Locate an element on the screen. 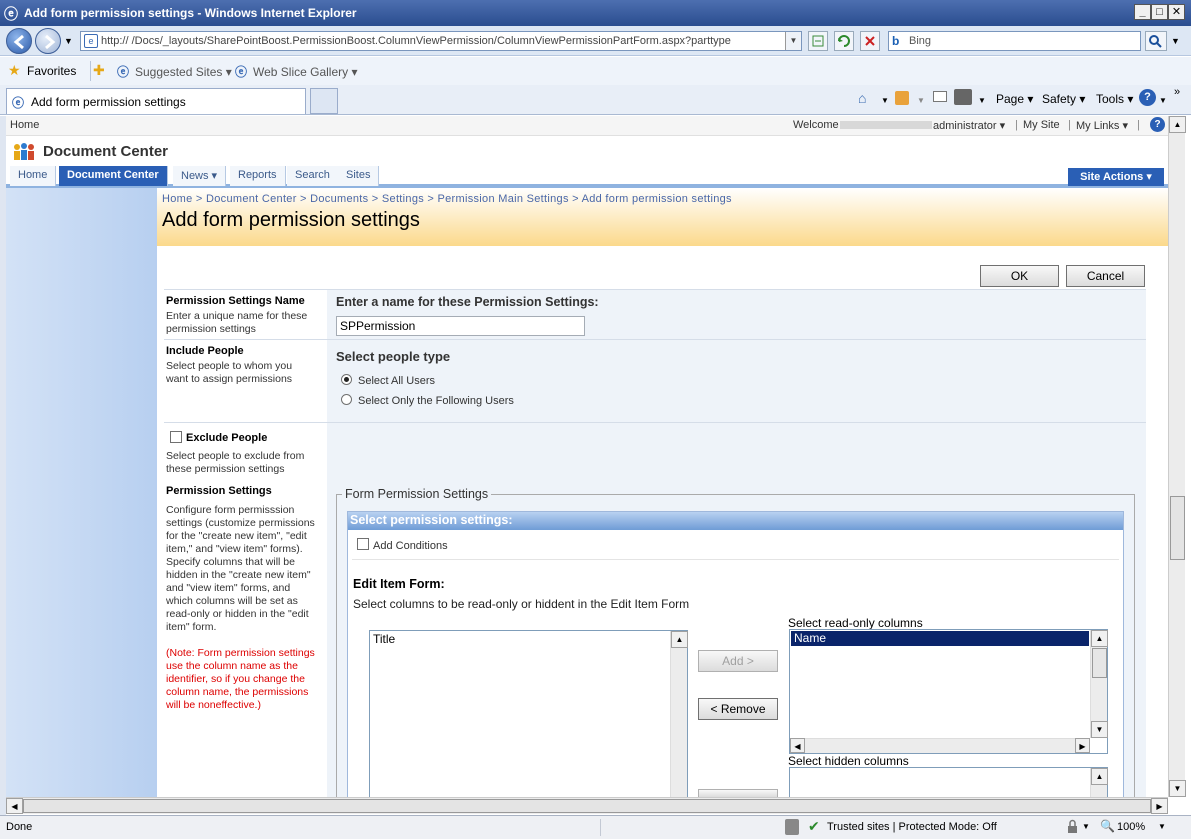  add-readonly-button: Add > is located at coordinates (738, 661).